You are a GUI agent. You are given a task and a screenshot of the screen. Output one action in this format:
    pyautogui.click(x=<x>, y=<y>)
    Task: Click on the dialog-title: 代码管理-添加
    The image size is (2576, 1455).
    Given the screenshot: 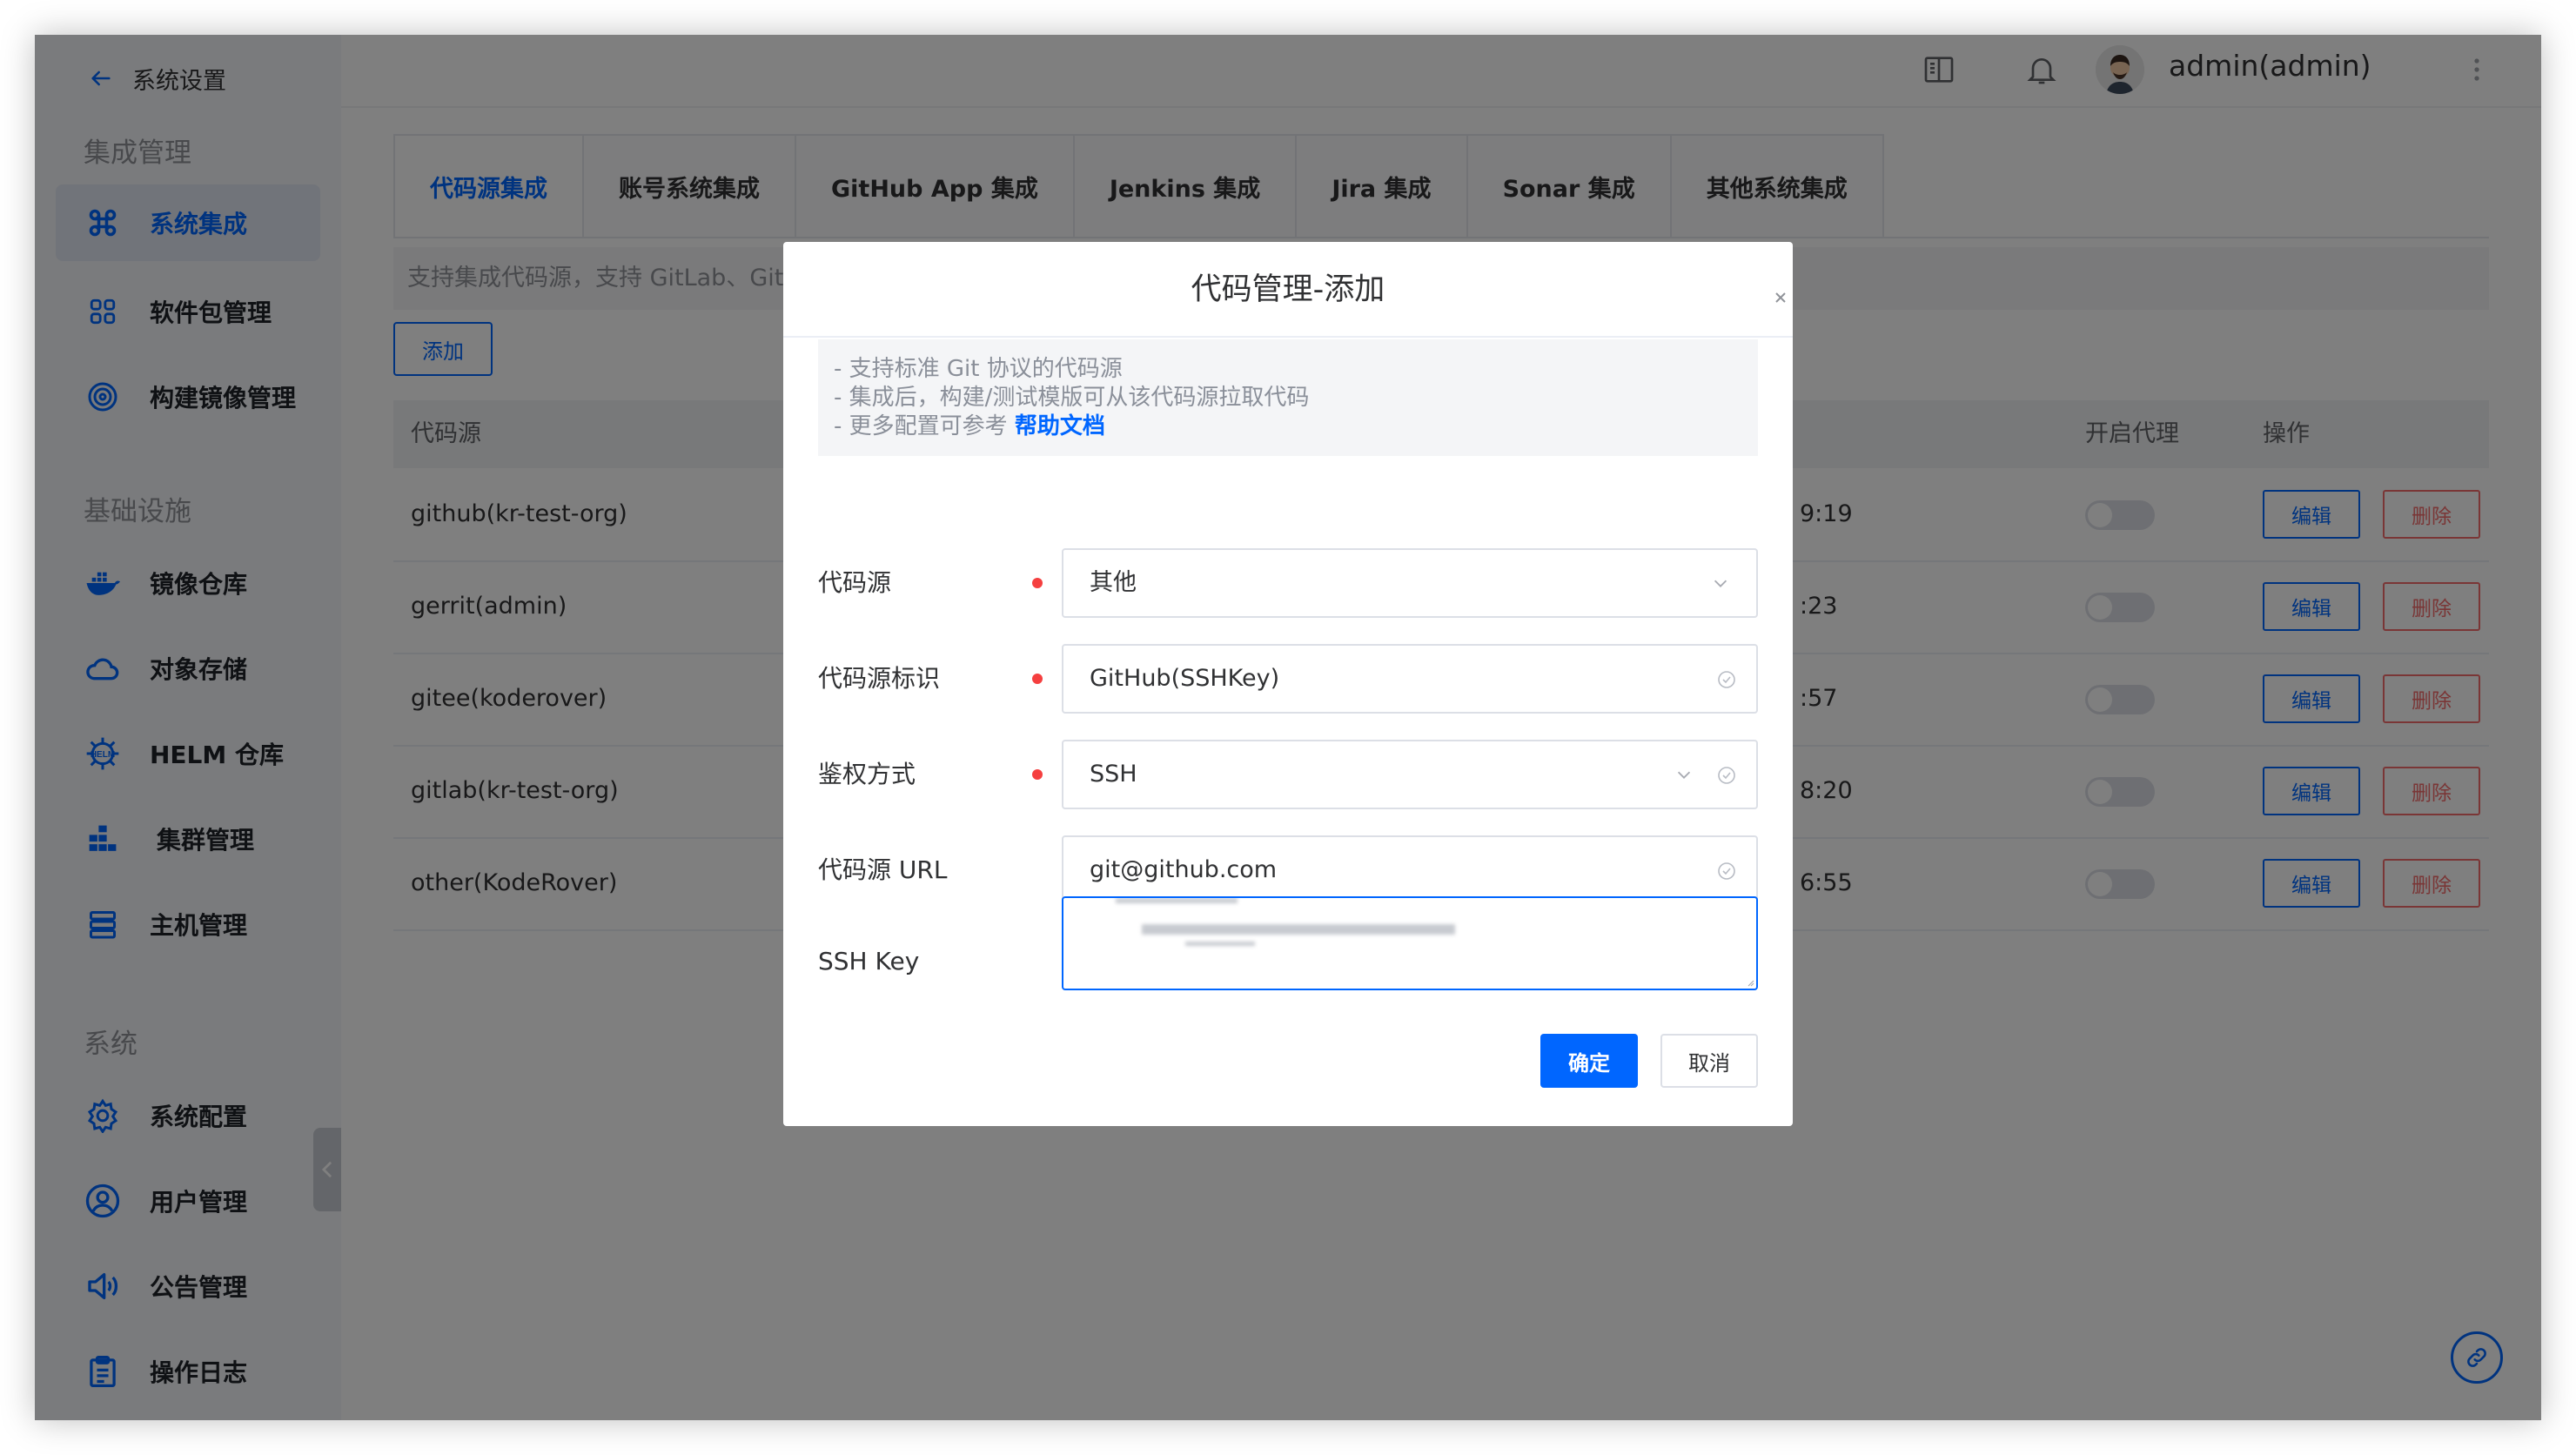 What is the action you would take?
    pyautogui.click(x=1288, y=290)
    